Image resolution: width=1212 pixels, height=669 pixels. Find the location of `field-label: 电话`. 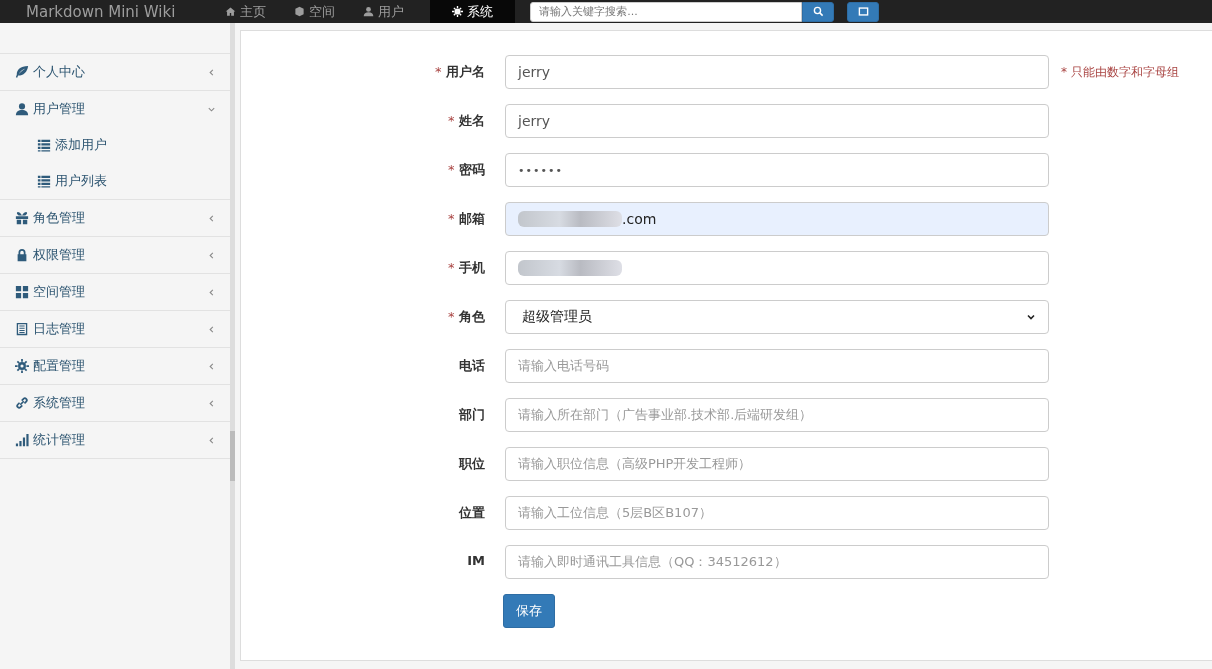

field-label: 电话 is located at coordinates (472, 366).